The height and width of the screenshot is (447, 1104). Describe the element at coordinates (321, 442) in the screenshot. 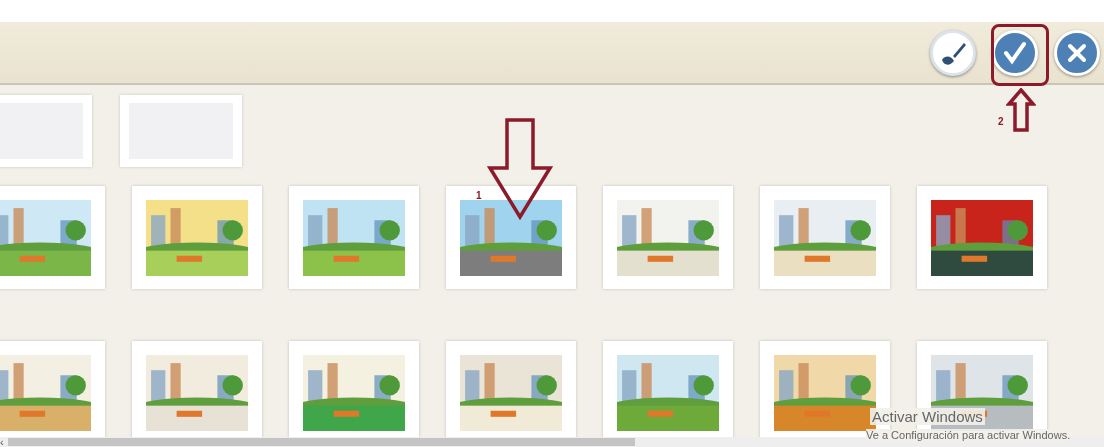

I see `scrollbar-thumb` at that location.